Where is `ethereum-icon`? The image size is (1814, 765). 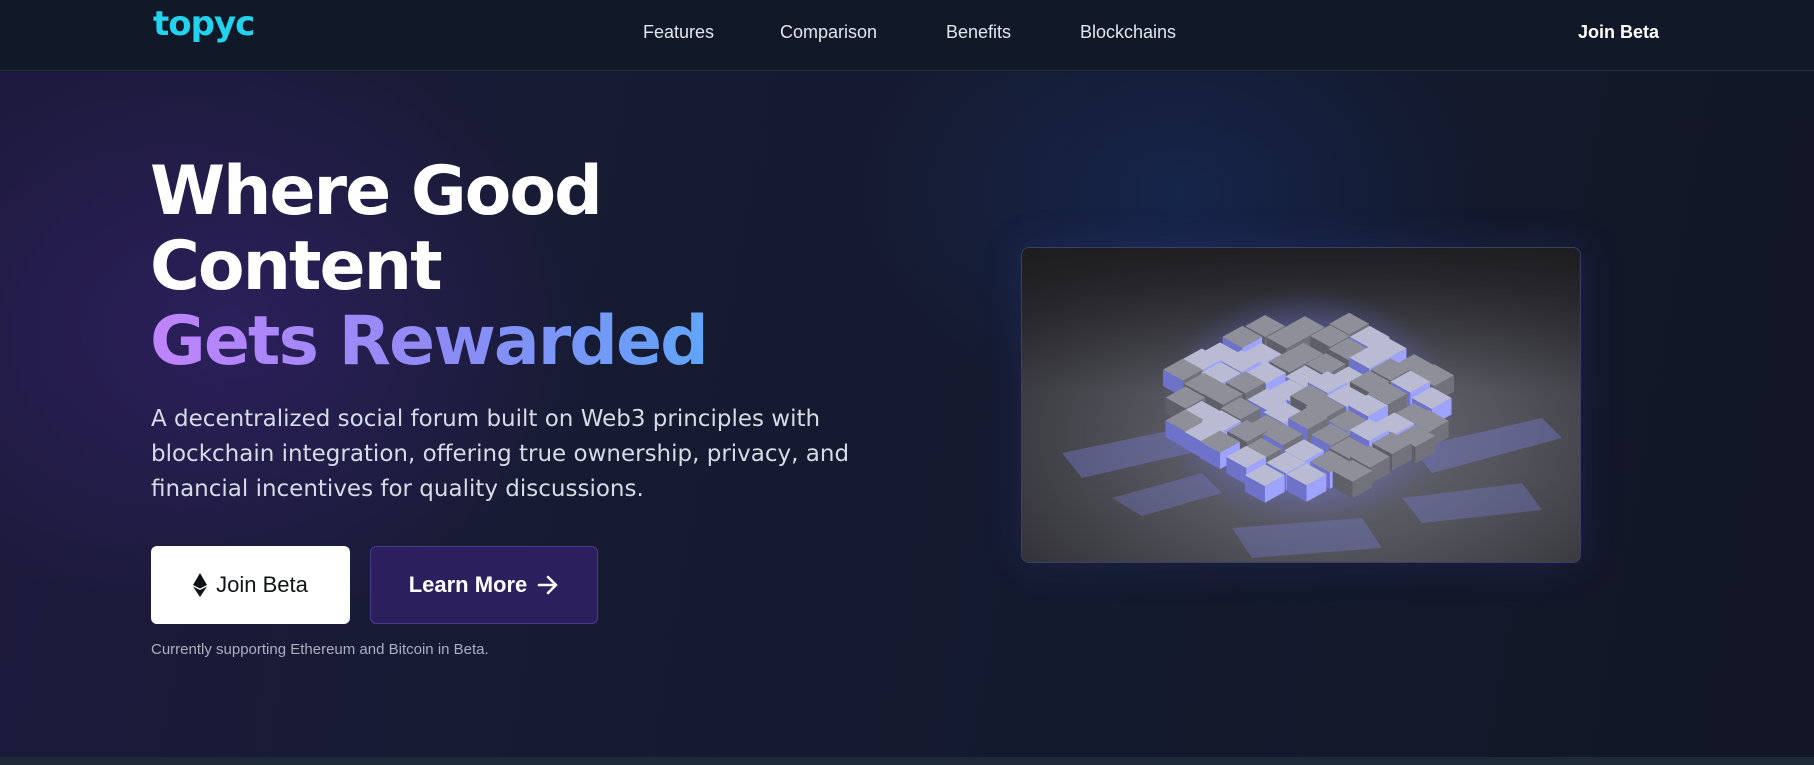
ethereum-icon is located at coordinates (200, 585).